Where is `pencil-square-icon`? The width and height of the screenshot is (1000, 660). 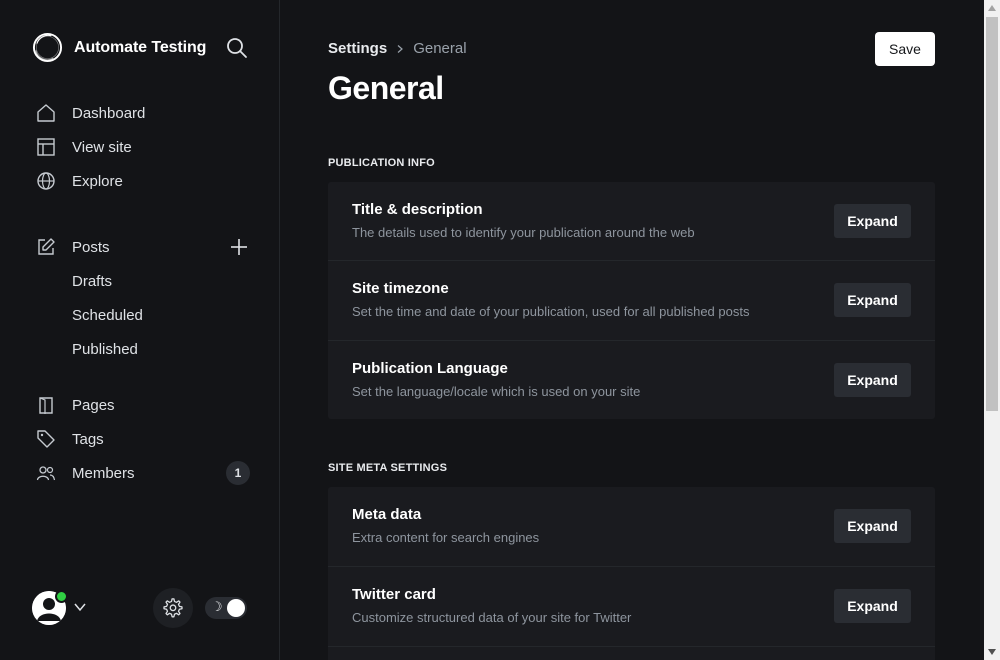 pencil-square-icon is located at coordinates (46, 246).